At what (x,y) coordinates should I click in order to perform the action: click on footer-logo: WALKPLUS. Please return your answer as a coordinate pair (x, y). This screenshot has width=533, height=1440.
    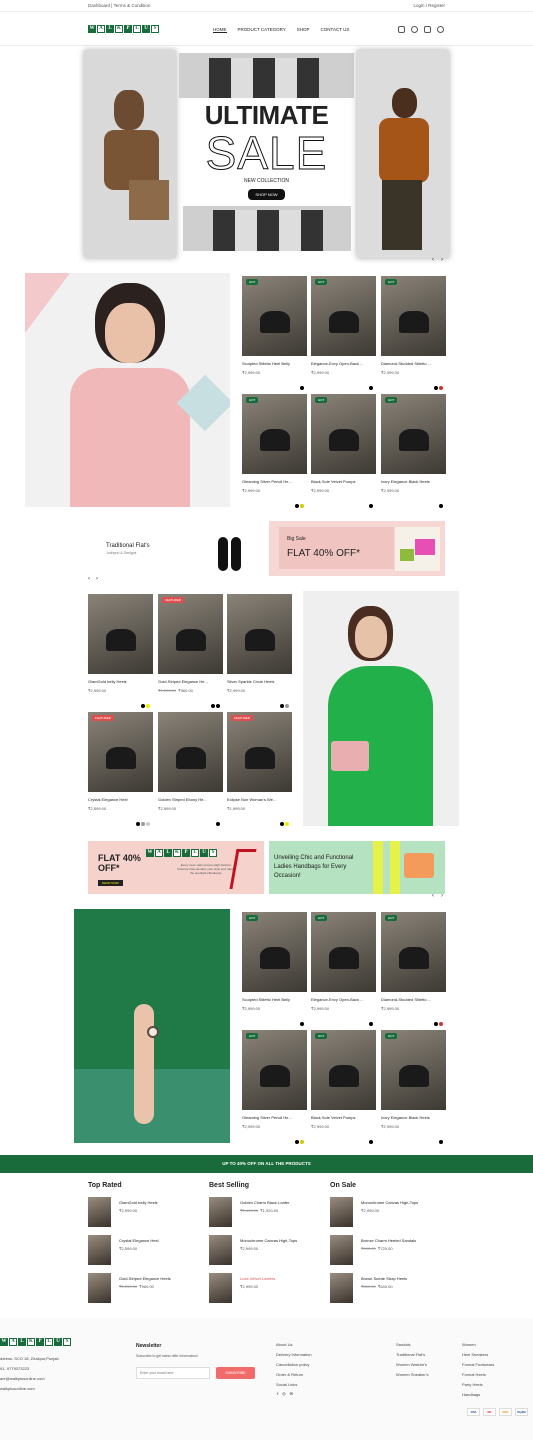
    Looking at the image, I should click on (35, 1342).